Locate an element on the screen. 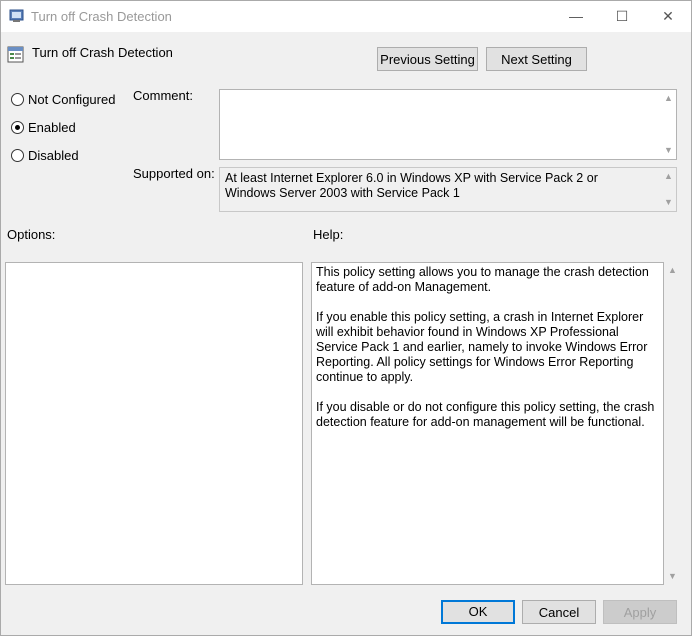  comment-label: Comment: is located at coordinates (163, 95).